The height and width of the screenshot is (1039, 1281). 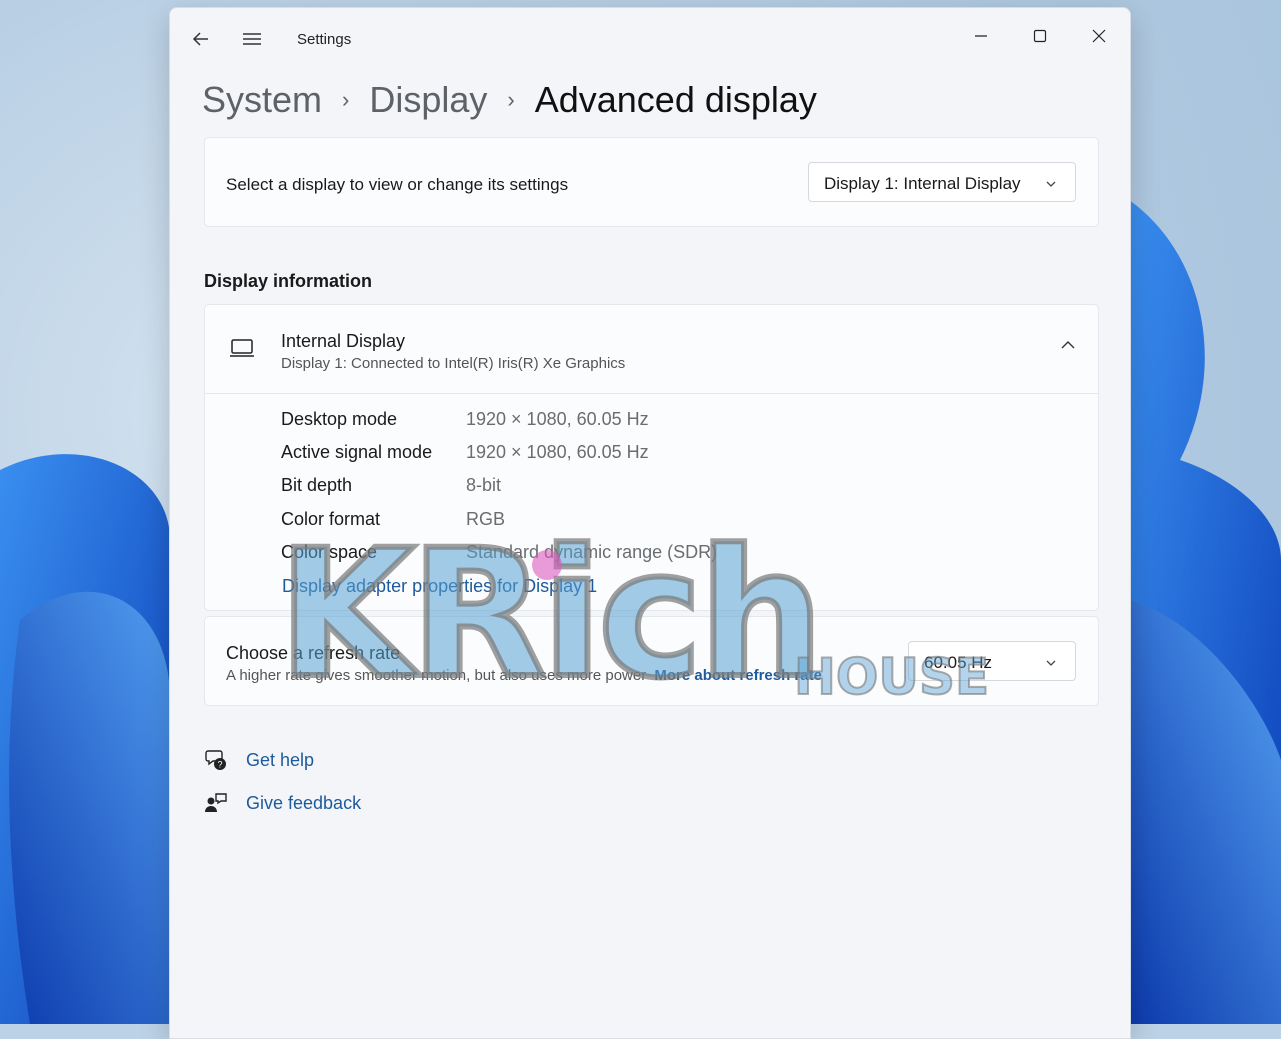 I want to click on maximize-button, so click(x=1040, y=36).